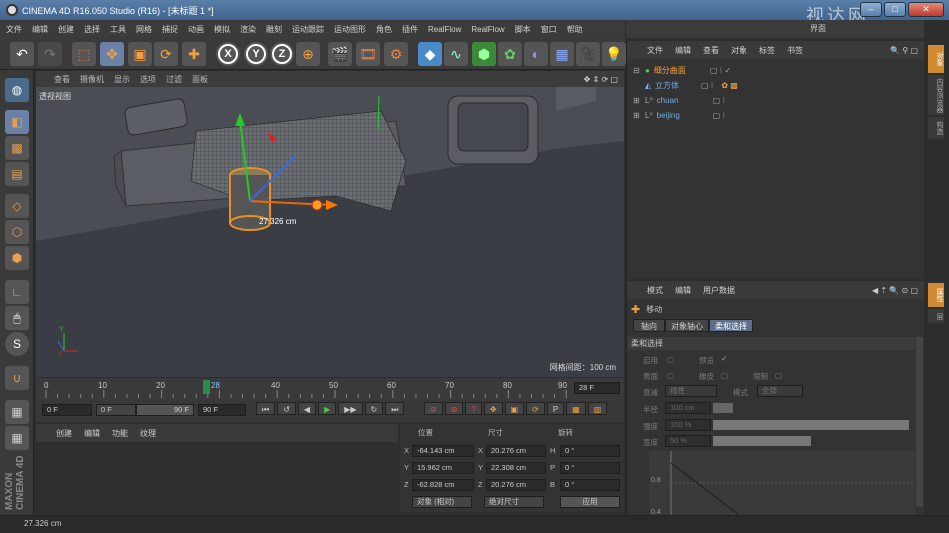  What do you see at coordinates (66, 29) in the screenshot?
I see `menu-create: 创建` at bounding box center [66, 29].